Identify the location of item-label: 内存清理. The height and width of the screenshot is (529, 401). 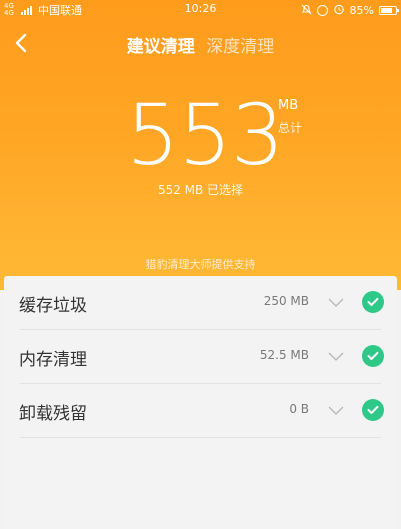
(53, 360).